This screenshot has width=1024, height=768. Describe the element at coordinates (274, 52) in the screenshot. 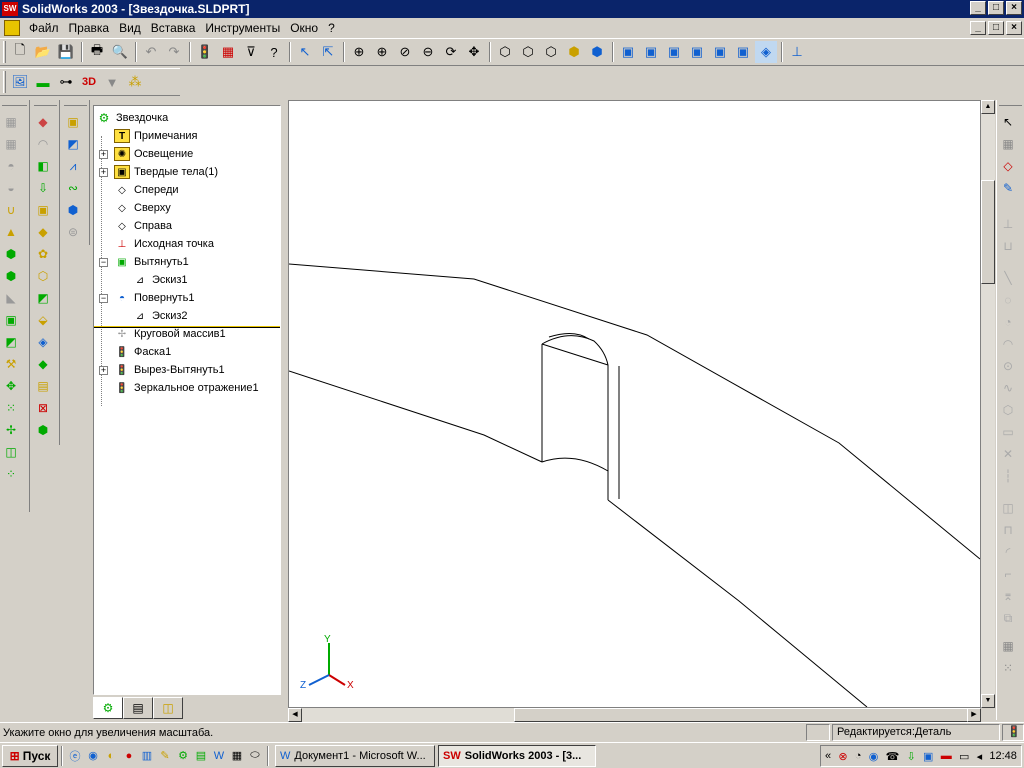

I see `whats-this-icon: ?` at that location.